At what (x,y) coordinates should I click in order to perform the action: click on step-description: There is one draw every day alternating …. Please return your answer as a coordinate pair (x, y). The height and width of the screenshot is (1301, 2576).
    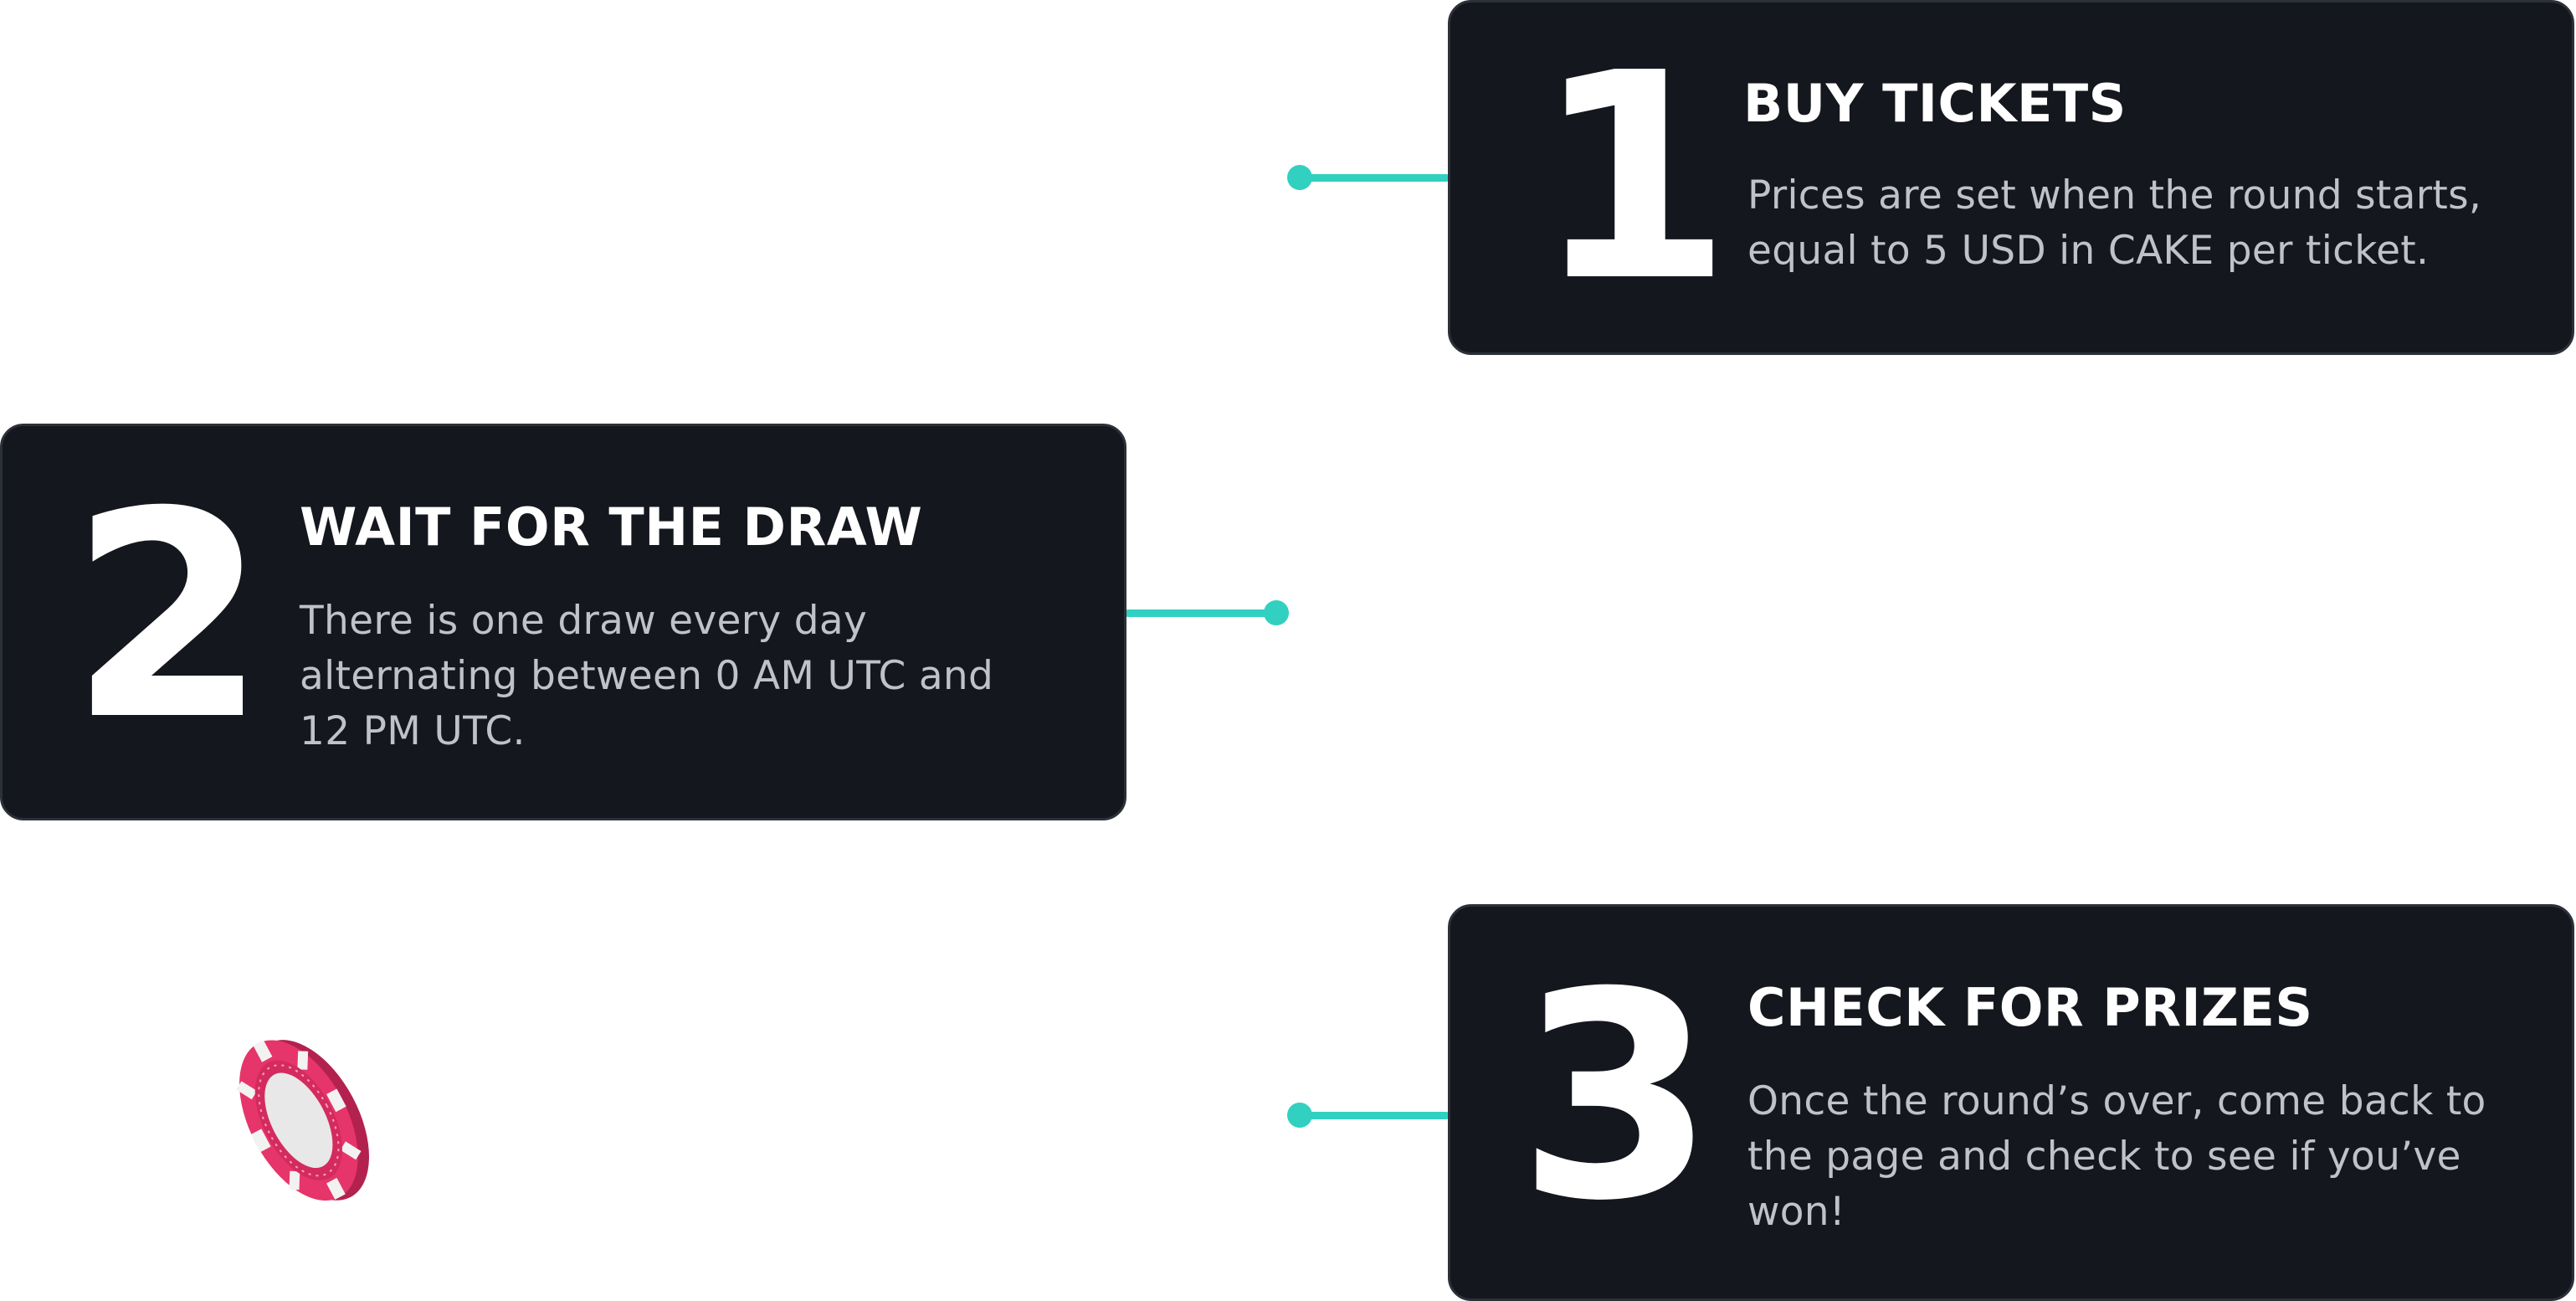
    Looking at the image, I should click on (647, 676).